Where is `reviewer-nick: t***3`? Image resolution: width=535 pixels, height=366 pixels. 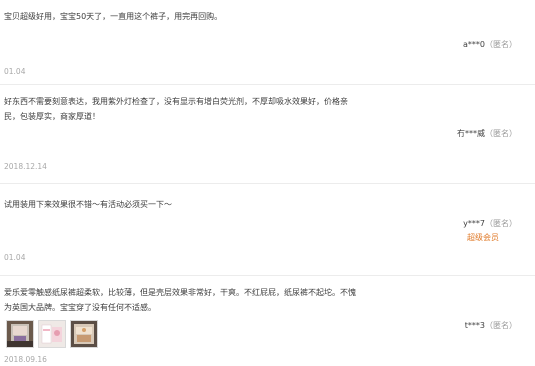
reviewer-nick: t***3 is located at coordinates (474, 325).